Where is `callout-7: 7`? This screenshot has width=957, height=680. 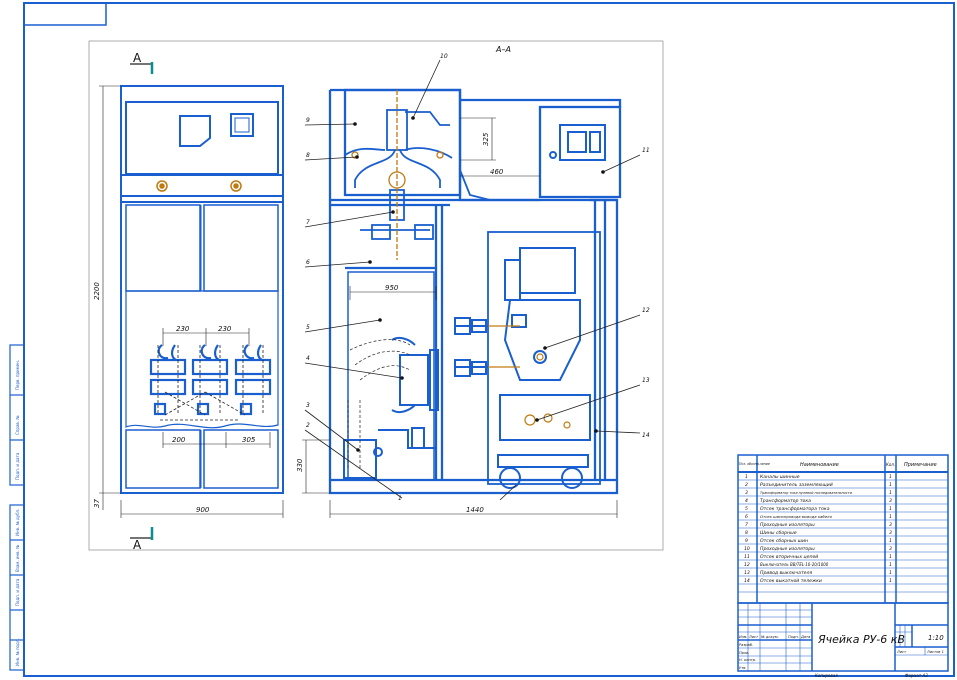
callout-7: 7 is located at coordinates (308, 222).